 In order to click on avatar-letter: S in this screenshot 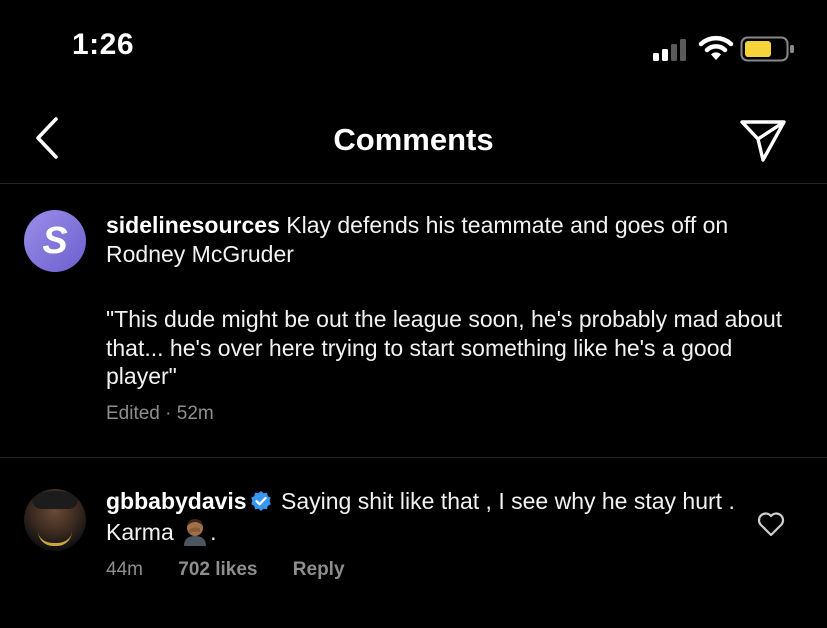, I will do `click(55, 240)`.